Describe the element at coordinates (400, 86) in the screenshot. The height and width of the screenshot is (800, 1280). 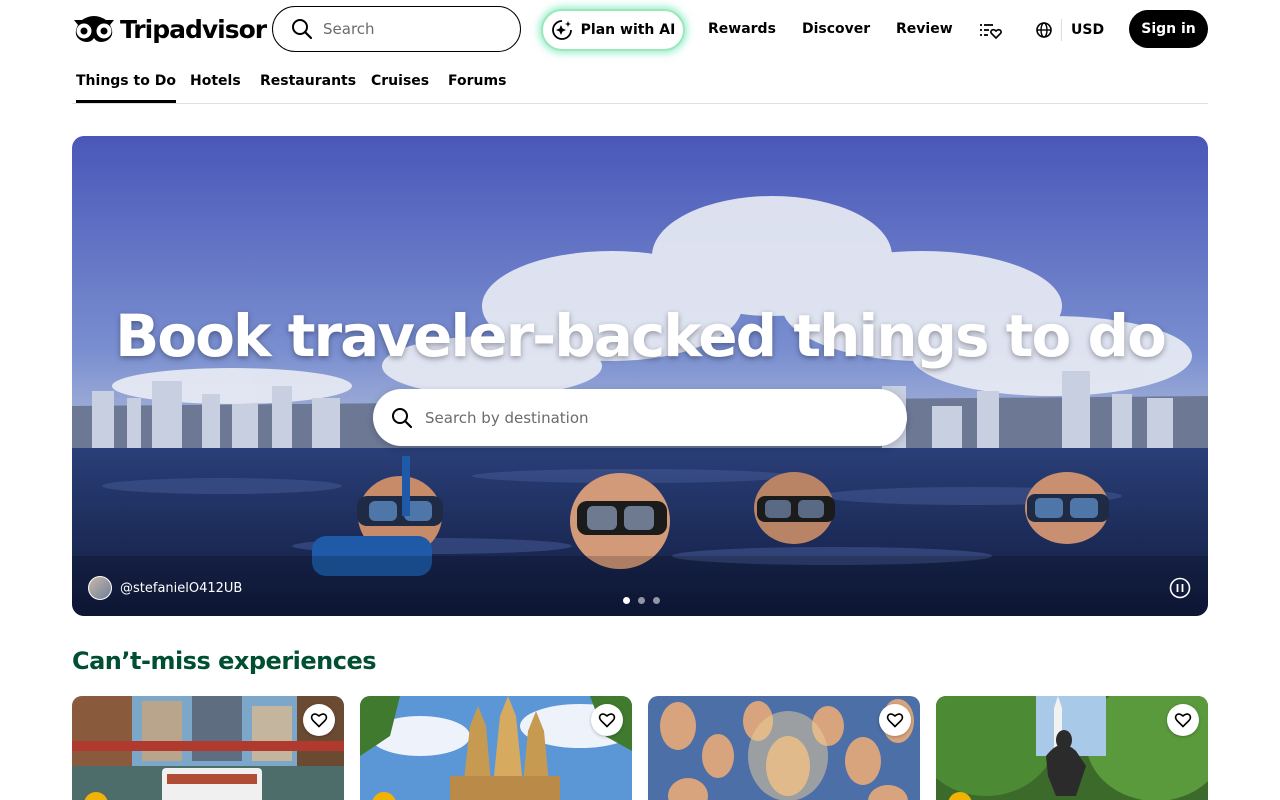
I see `tab-cruises: Cruises` at that location.